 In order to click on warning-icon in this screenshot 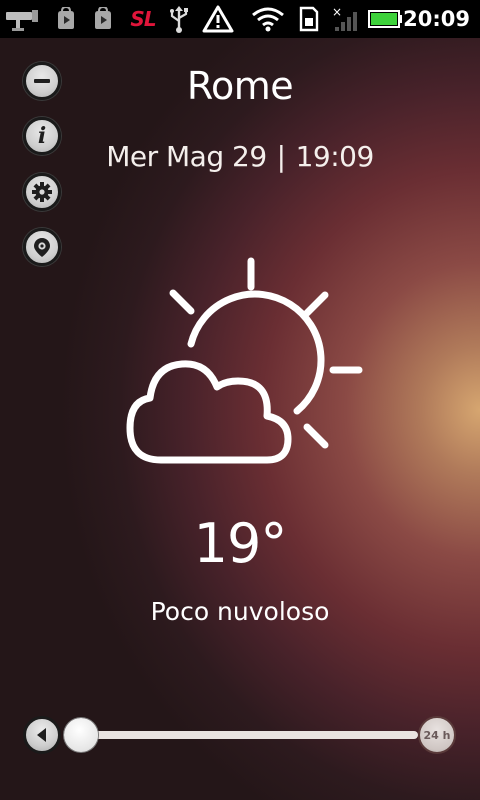, I will do `click(218, 19)`.